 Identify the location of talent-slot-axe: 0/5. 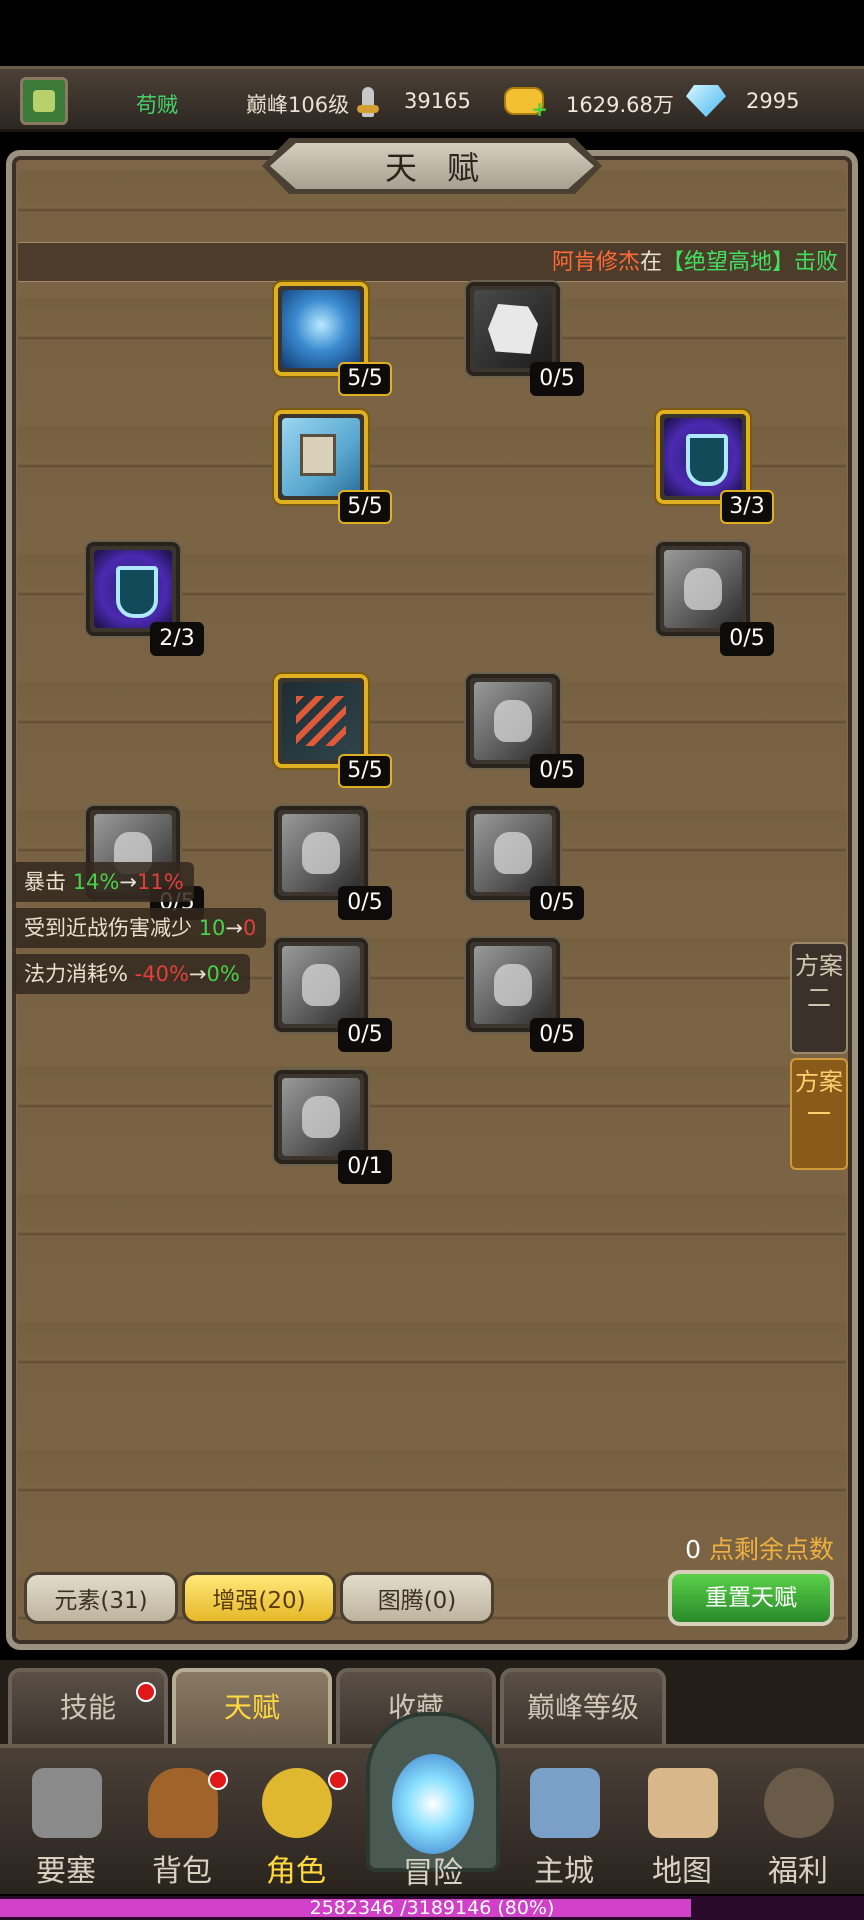
(333, 995).